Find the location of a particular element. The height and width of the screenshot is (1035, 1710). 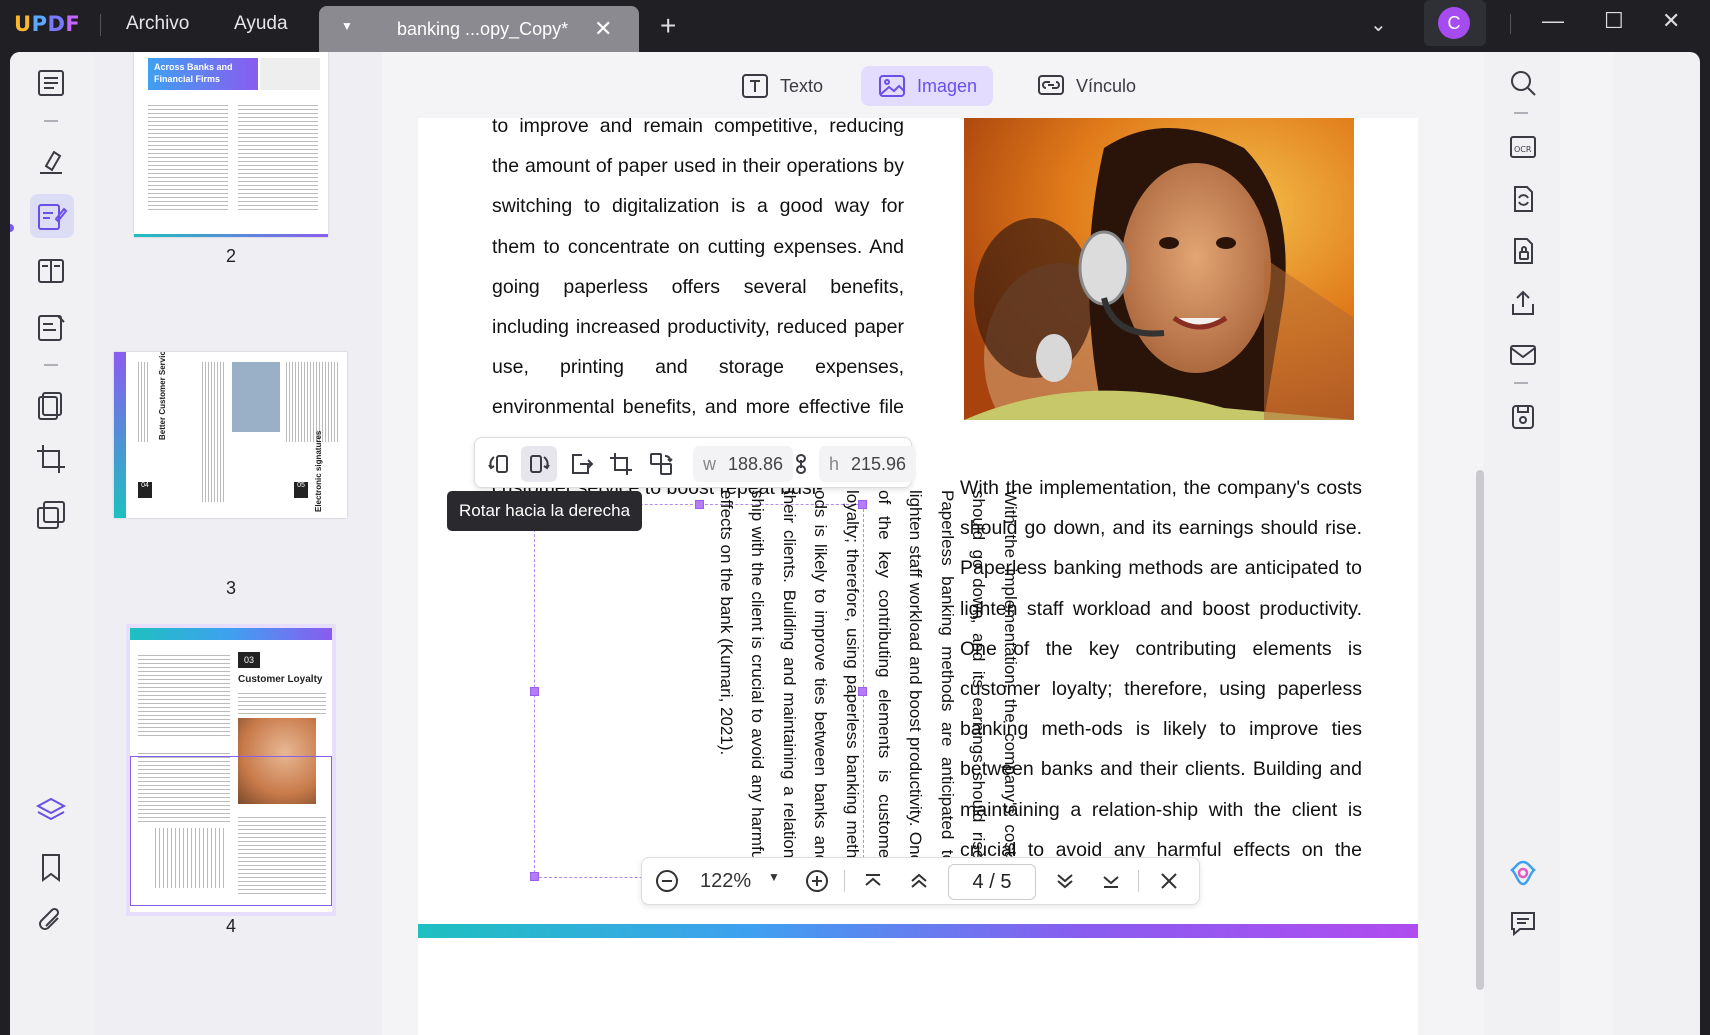

layers-icon is located at coordinates (51, 811).